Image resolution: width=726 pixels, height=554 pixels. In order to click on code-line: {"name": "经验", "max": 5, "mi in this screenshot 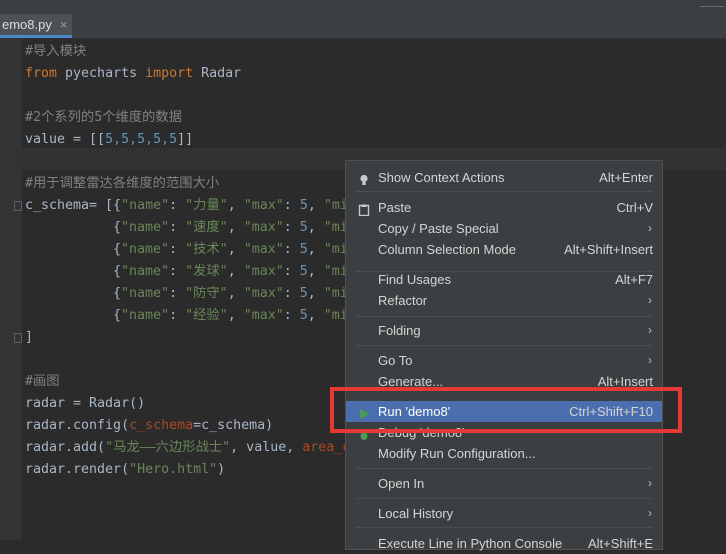, I will do `click(230, 315)`.